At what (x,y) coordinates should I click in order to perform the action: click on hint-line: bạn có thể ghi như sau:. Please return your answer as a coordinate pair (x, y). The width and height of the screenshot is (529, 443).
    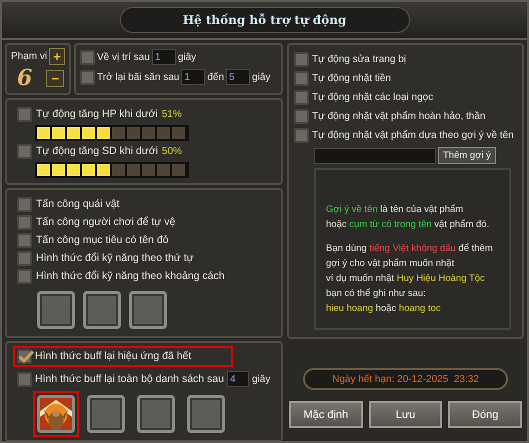
    Looking at the image, I should click on (376, 294).